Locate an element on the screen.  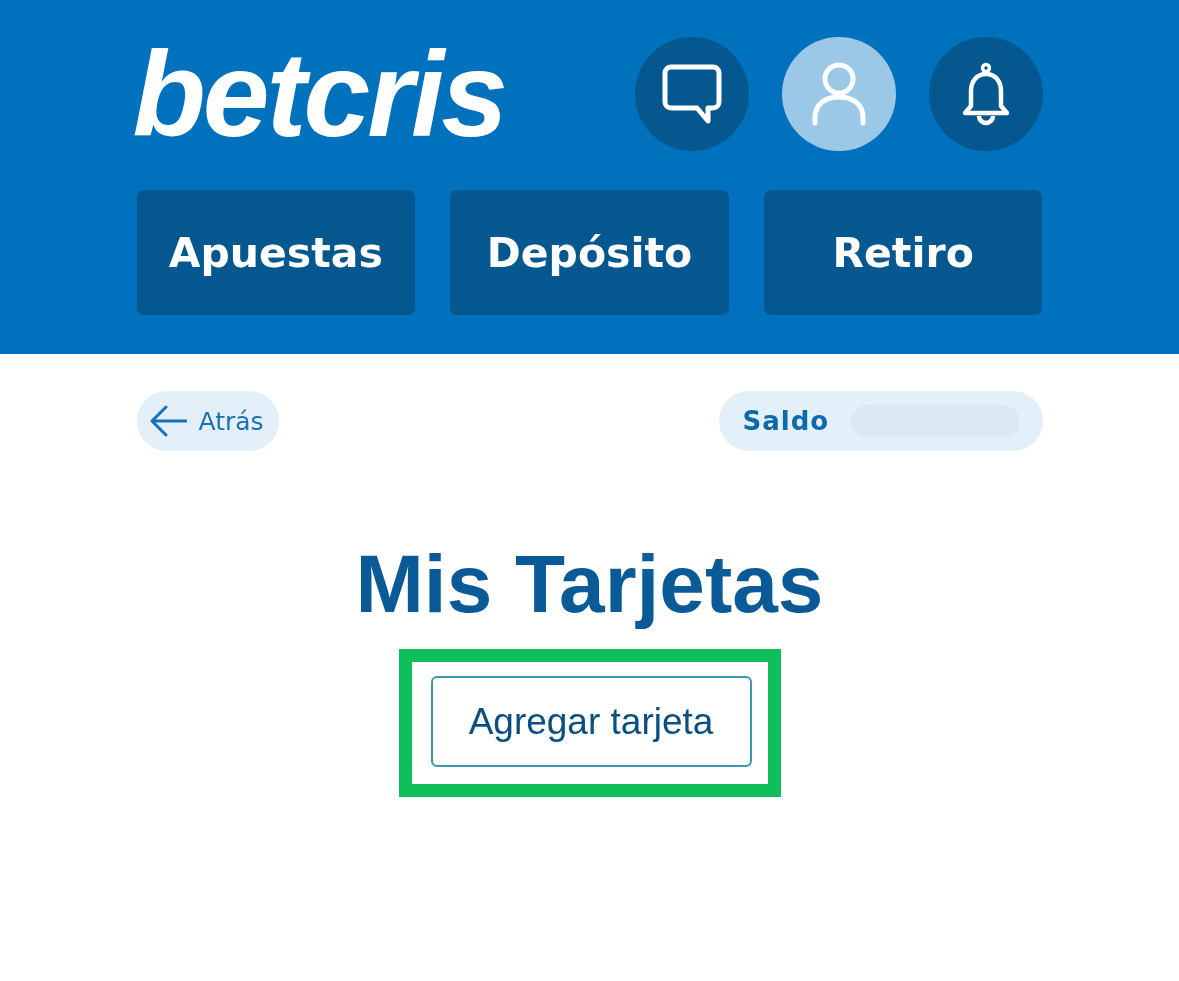
chat-icon is located at coordinates (691, 94).